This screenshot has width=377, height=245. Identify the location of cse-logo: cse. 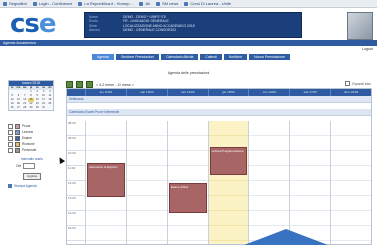
(33, 24).